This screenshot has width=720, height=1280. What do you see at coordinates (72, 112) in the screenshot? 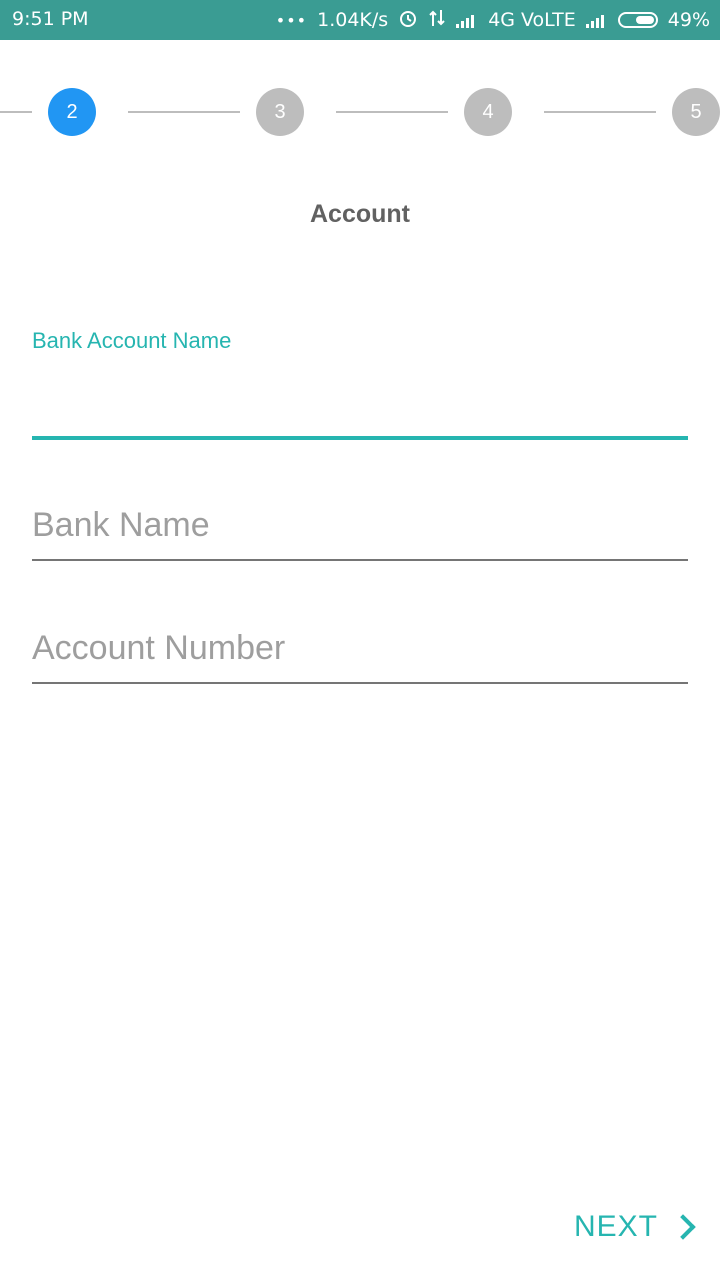
I see `step-2: 2` at bounding box center [72, 112].